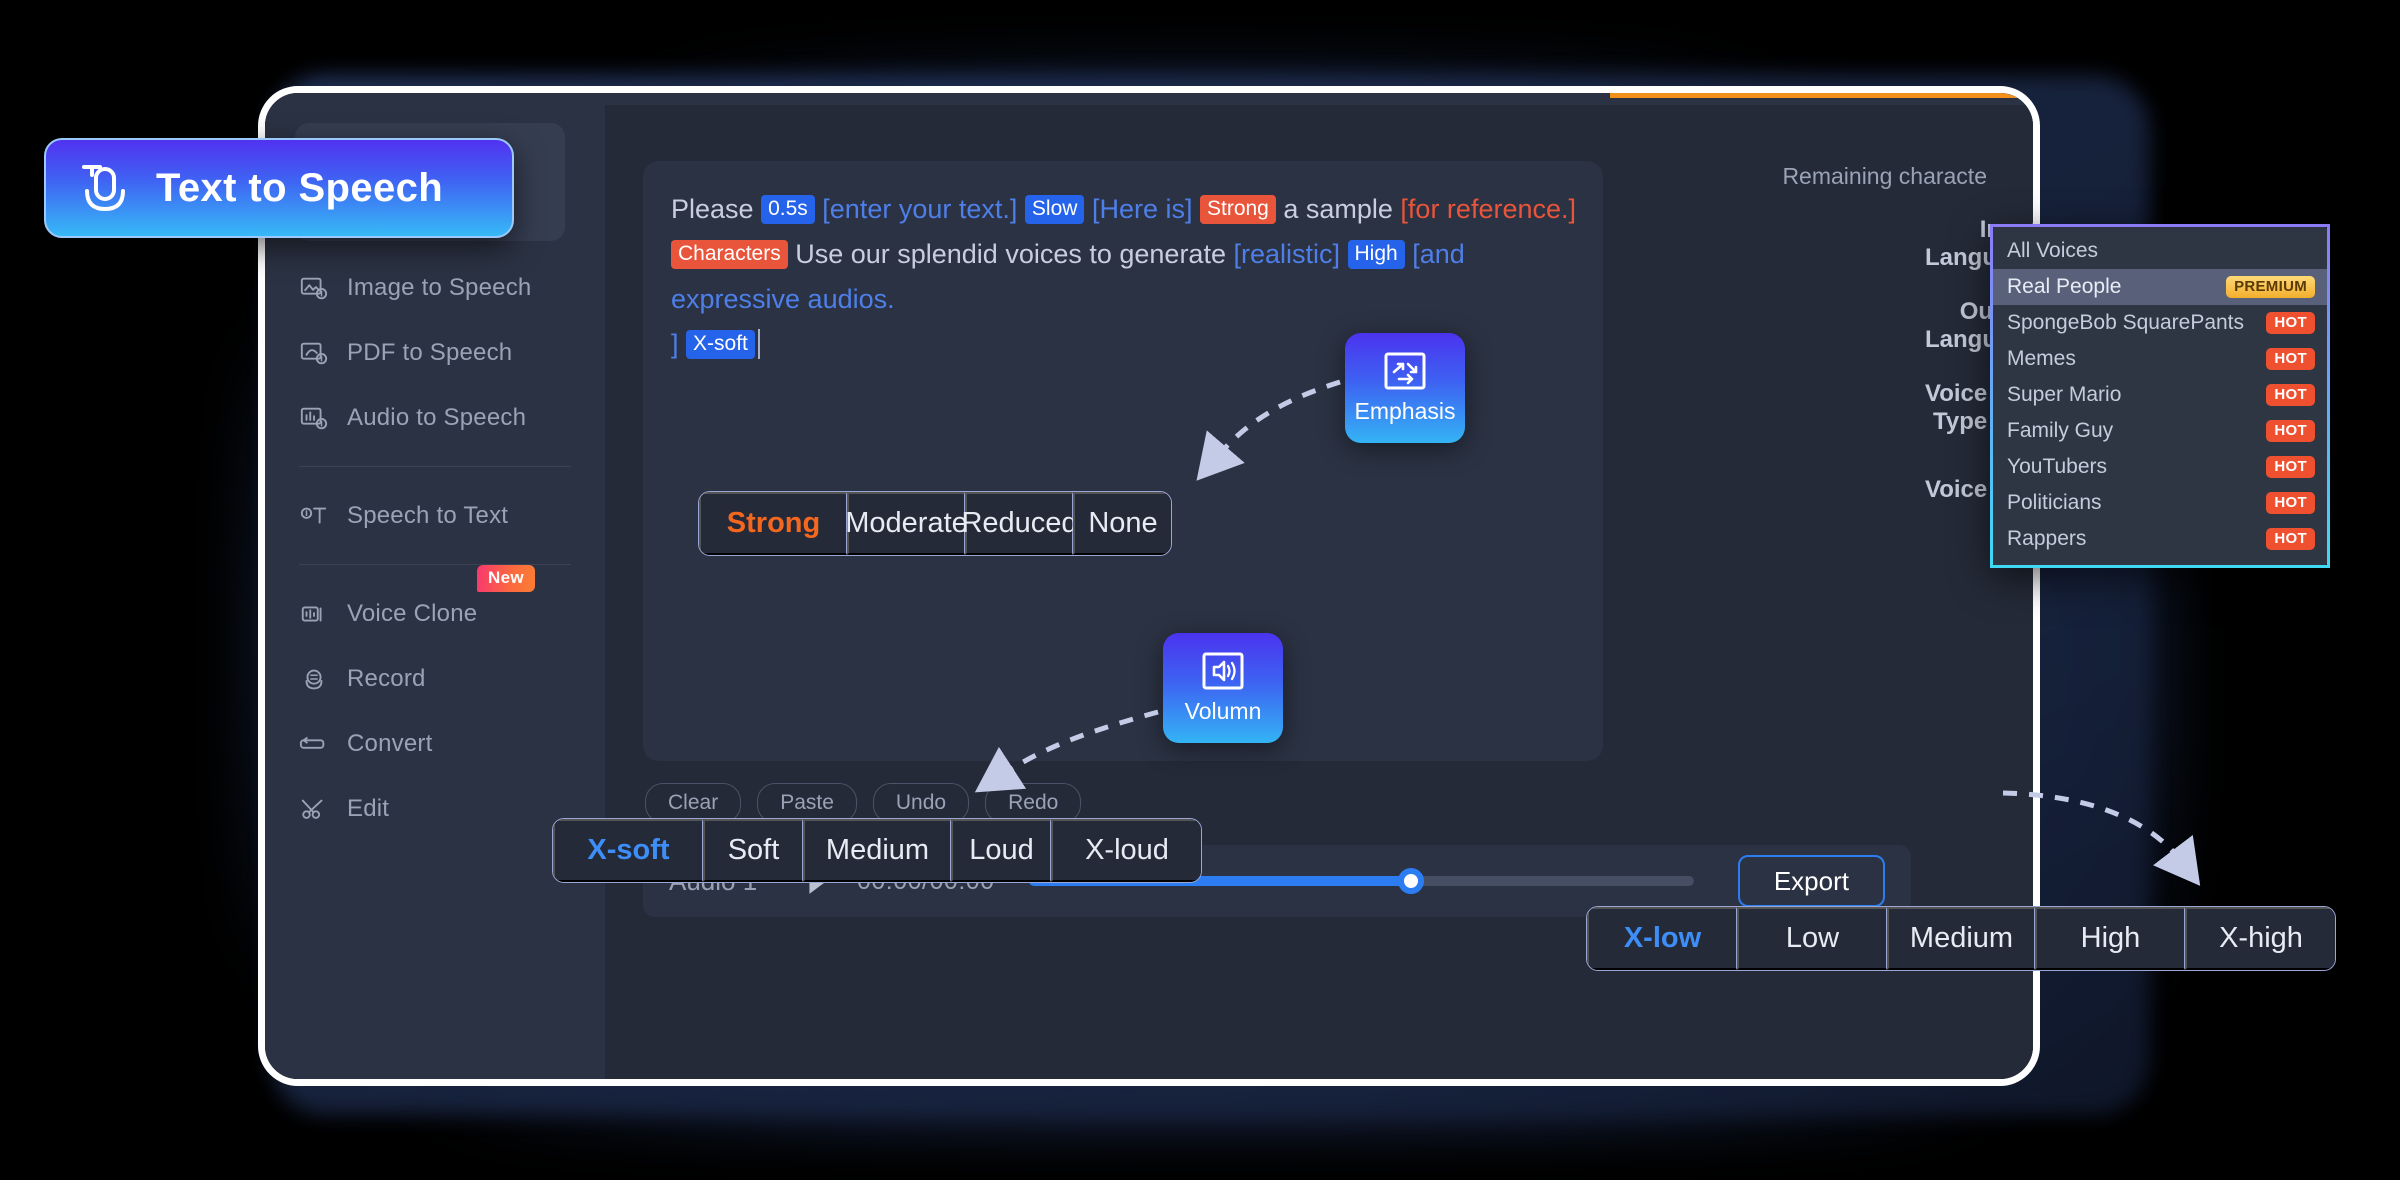 The width and height of the screenshot is (2400, 1180). Describe the element at coordinates (1033, 803) in the screenshot. I see `redo-button: Redo` at that location.